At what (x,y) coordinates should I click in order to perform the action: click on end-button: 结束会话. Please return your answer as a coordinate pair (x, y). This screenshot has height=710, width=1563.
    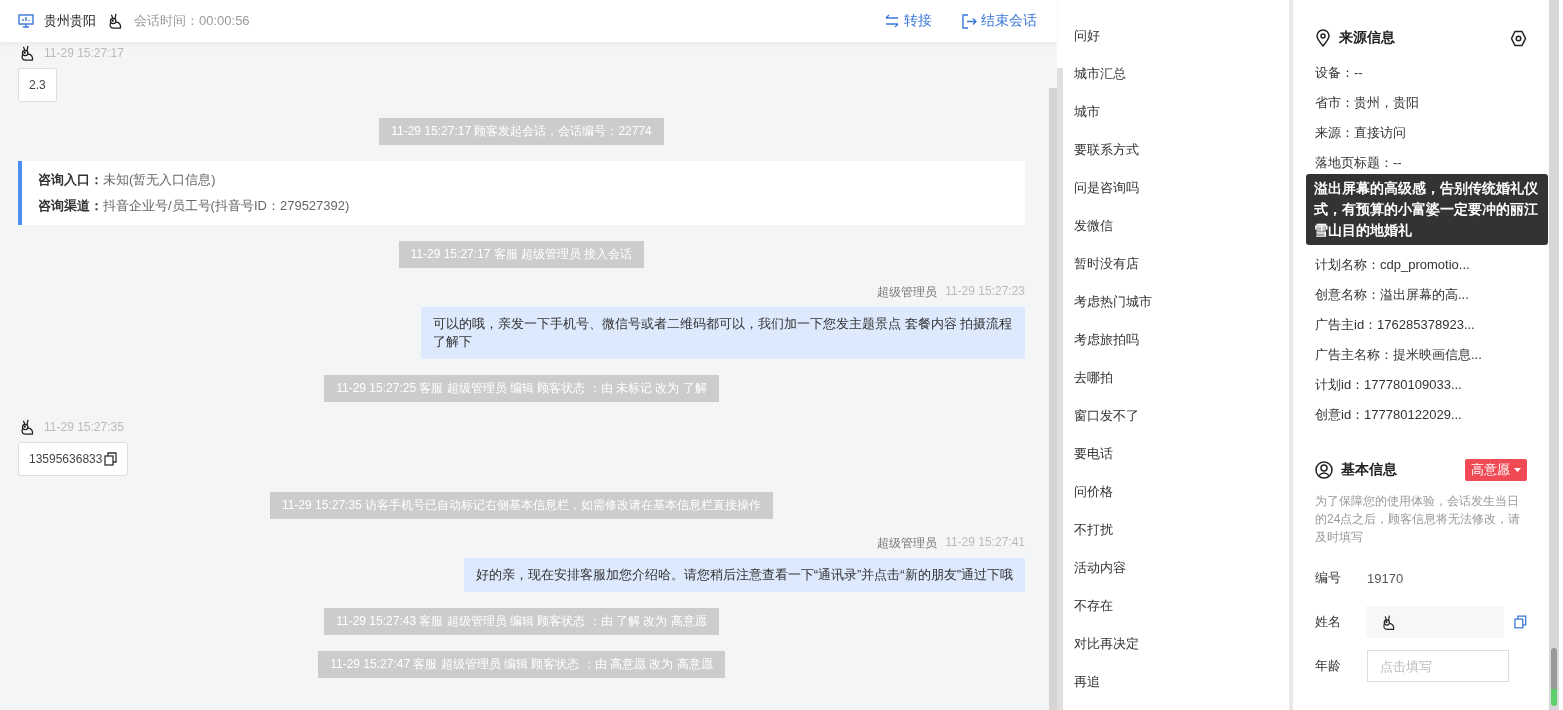
    Looking at the image, I should click on (999, 21).